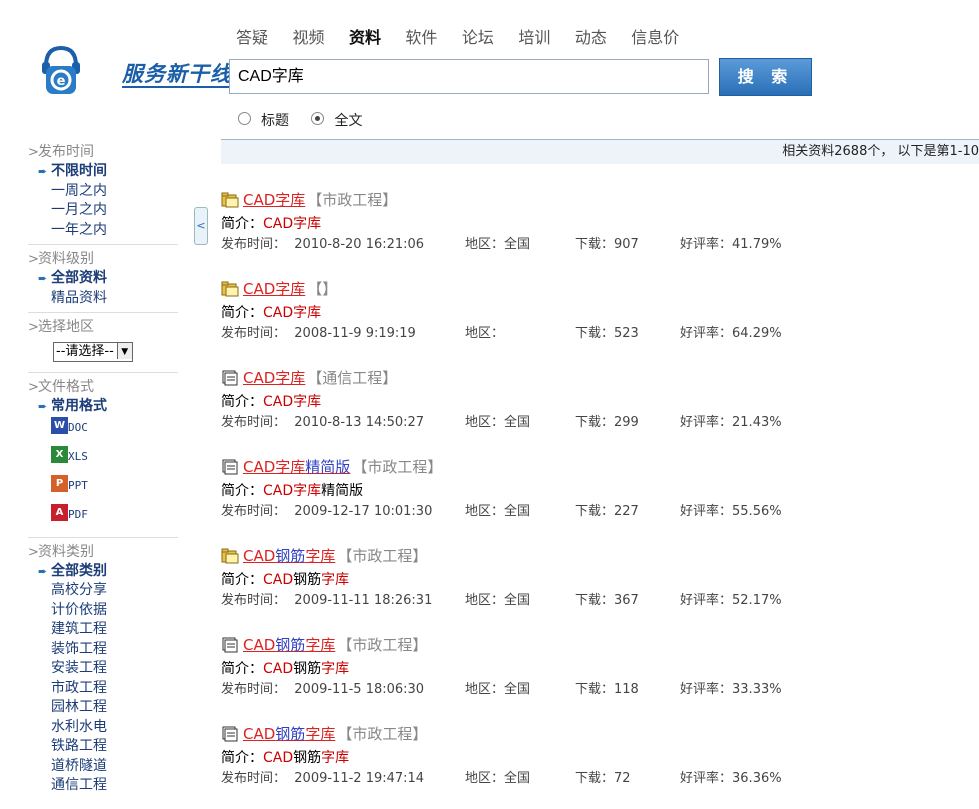 This screenshot has height=809, width=979. Describe the element at coordinates (600, 200) in the screenshot. I see `result-title-row: CAD字库 【市政工程】` at that location.